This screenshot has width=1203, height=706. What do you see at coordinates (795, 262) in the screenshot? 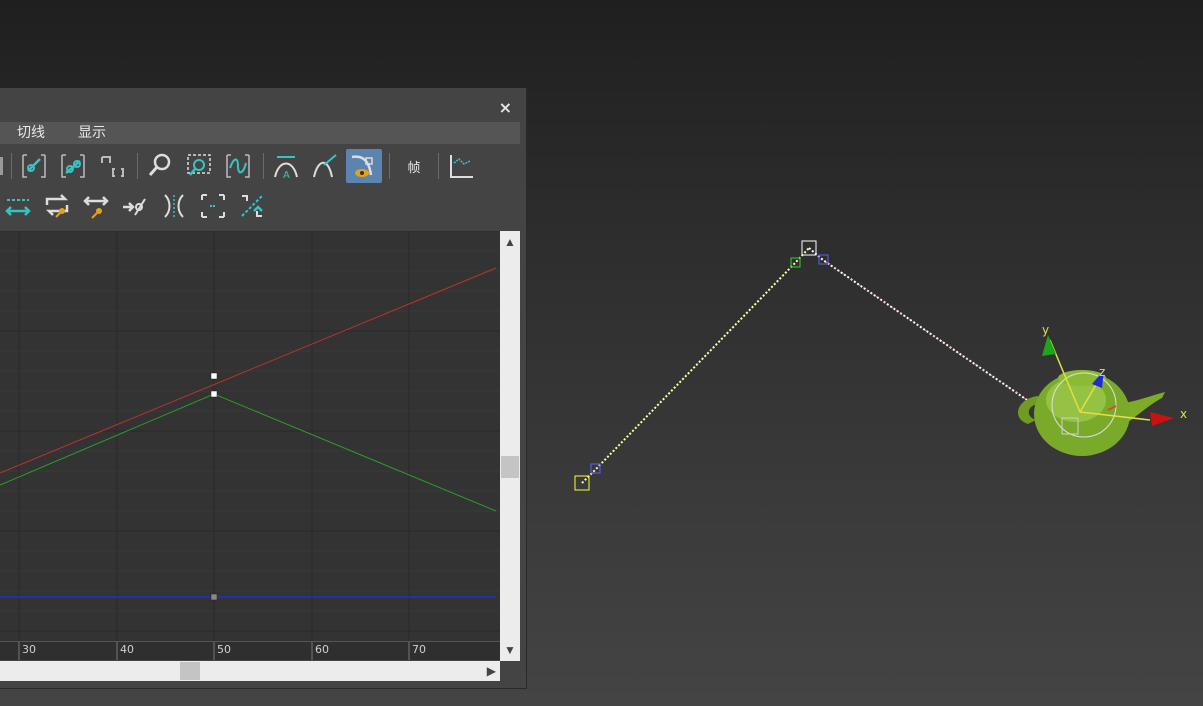
I see `tangent-handle-in` at bounding box center [795, 262].